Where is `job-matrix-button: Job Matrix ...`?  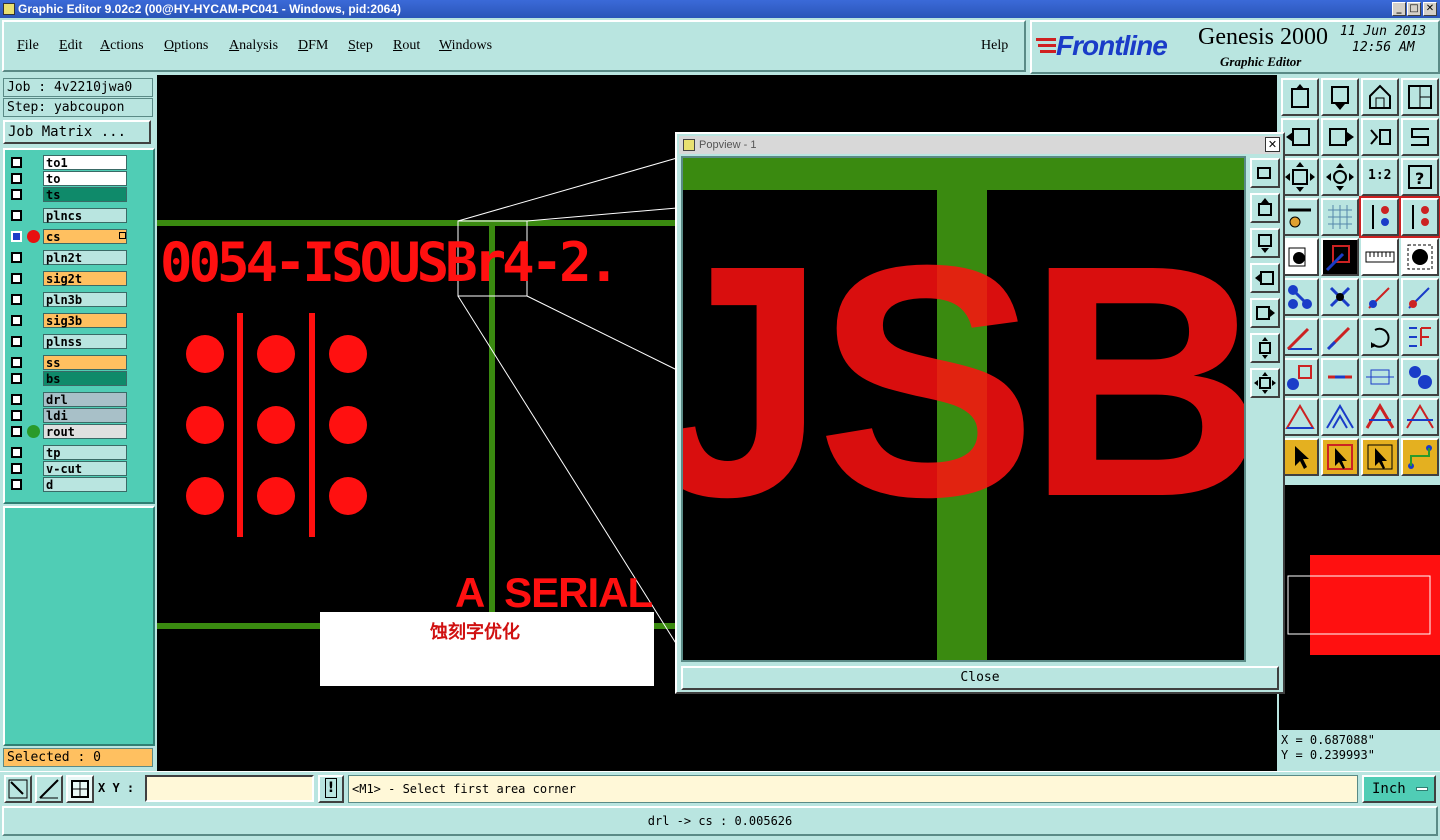 job-matrix-button: Job Matrix ... is located at coordinates (77, 132).